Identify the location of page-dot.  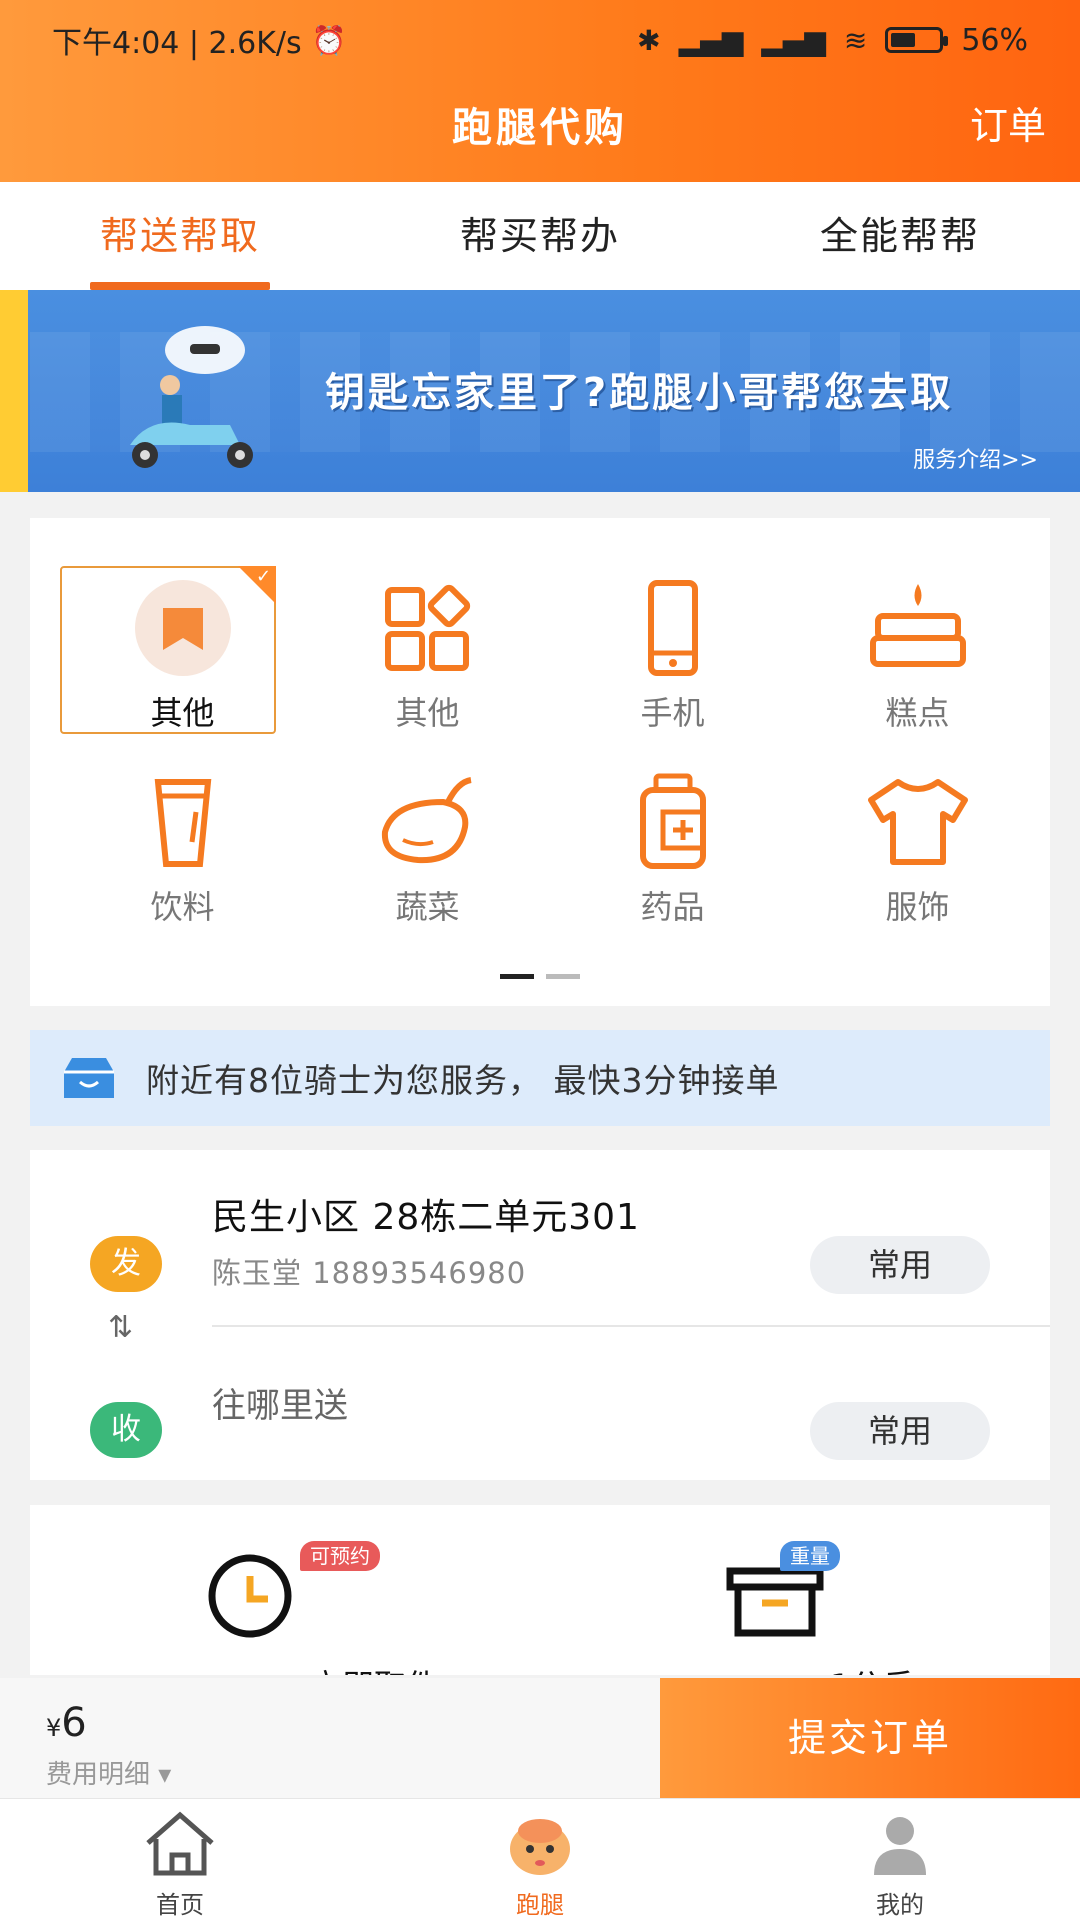
(563, 976).